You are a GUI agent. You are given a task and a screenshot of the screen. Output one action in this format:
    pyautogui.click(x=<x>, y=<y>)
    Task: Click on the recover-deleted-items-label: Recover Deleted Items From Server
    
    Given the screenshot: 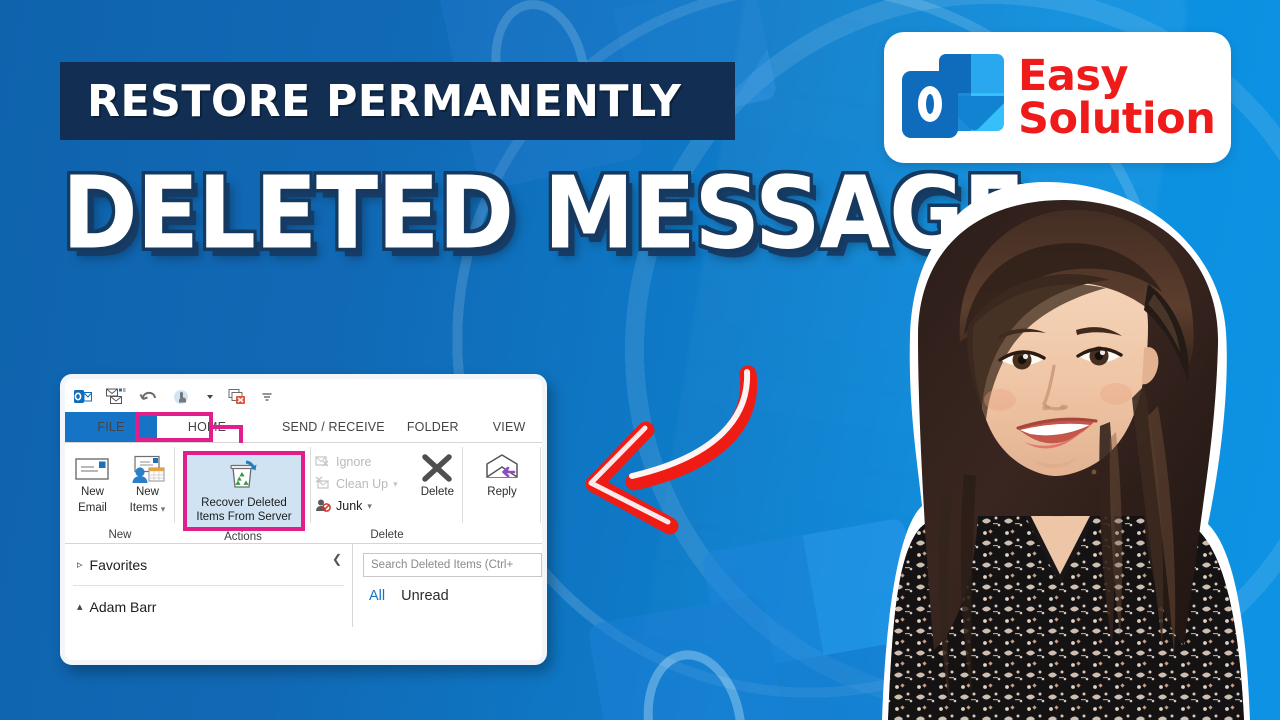 What is the action you would take?
    pyautogui.click(x=244, y=510)
    